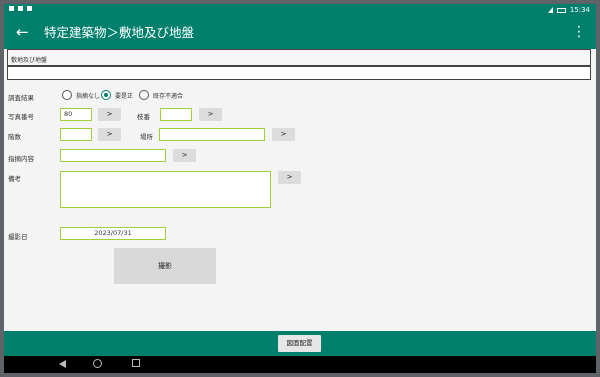 This screenshot has width=600, height=377. Describe the element at coordinates (143, 117) in the screenshot. I see `branch-number-label: 枝番` at that location.